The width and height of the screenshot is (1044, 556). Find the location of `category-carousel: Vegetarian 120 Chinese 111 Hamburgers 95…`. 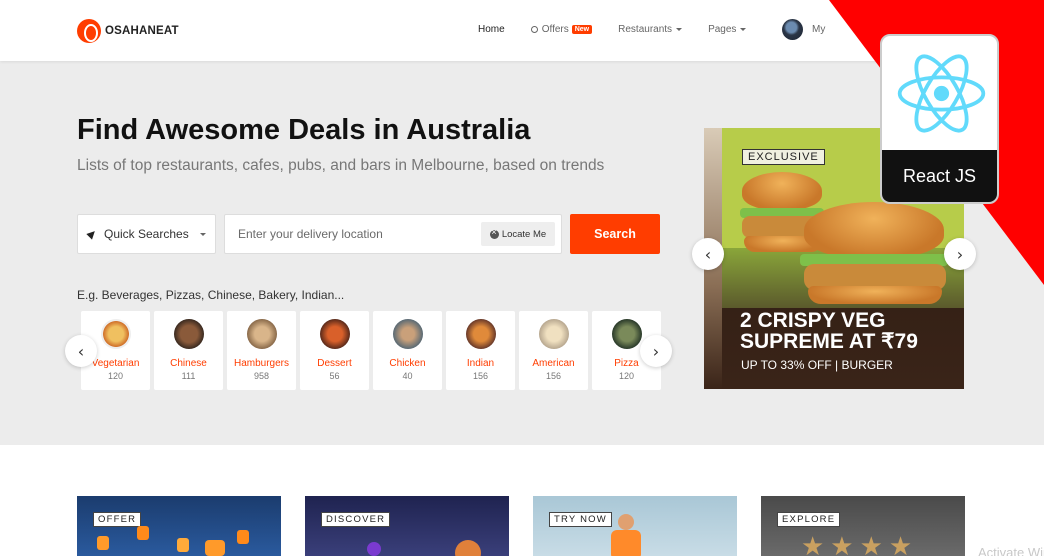

category-carousel: Vegetarian 120 Chinese 111 Hamburgers 95… is located at coordinates (371, 350).